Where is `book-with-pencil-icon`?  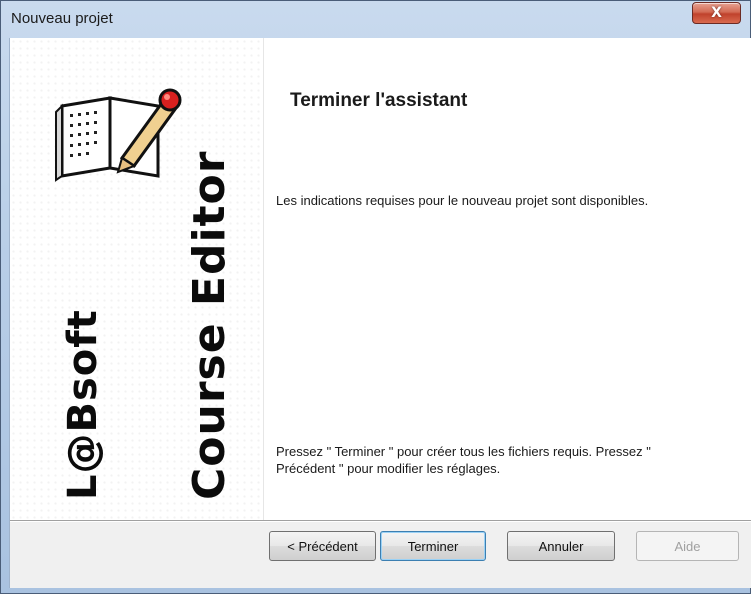 book-with-pencil-icon is located at coordinates (118, 135).